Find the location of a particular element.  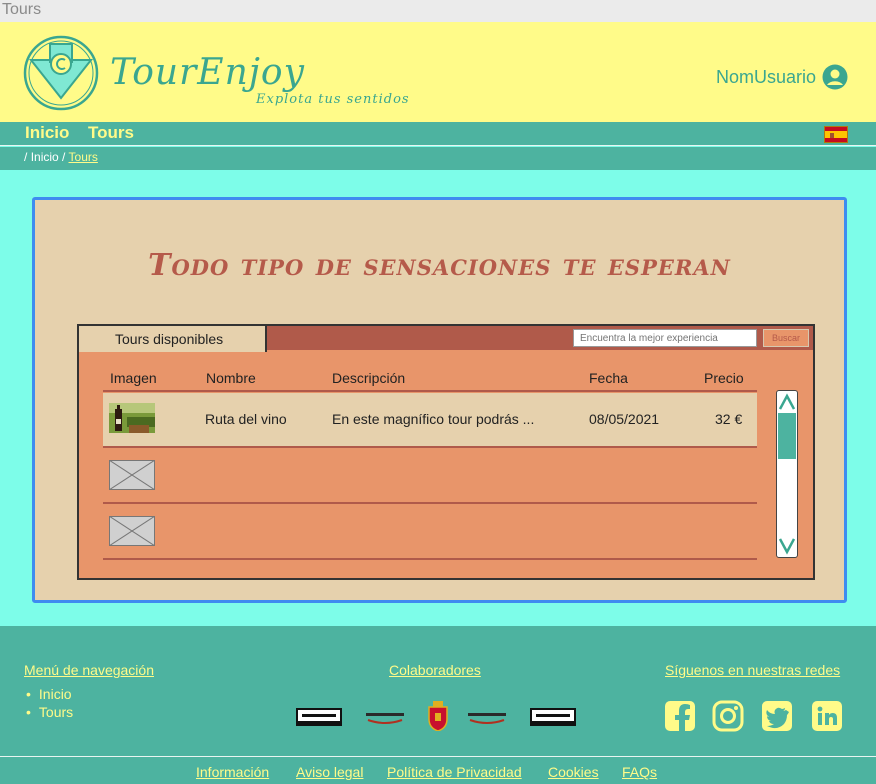

tour-price: 32 € is located at coordinates (729, 419).